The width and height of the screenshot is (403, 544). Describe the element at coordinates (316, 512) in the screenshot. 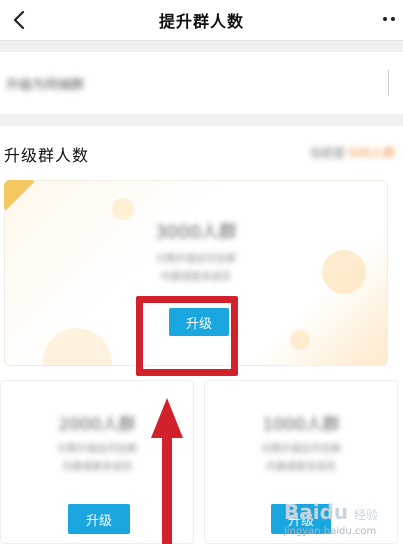

I see `watermark-brand: Baidu` at that location.